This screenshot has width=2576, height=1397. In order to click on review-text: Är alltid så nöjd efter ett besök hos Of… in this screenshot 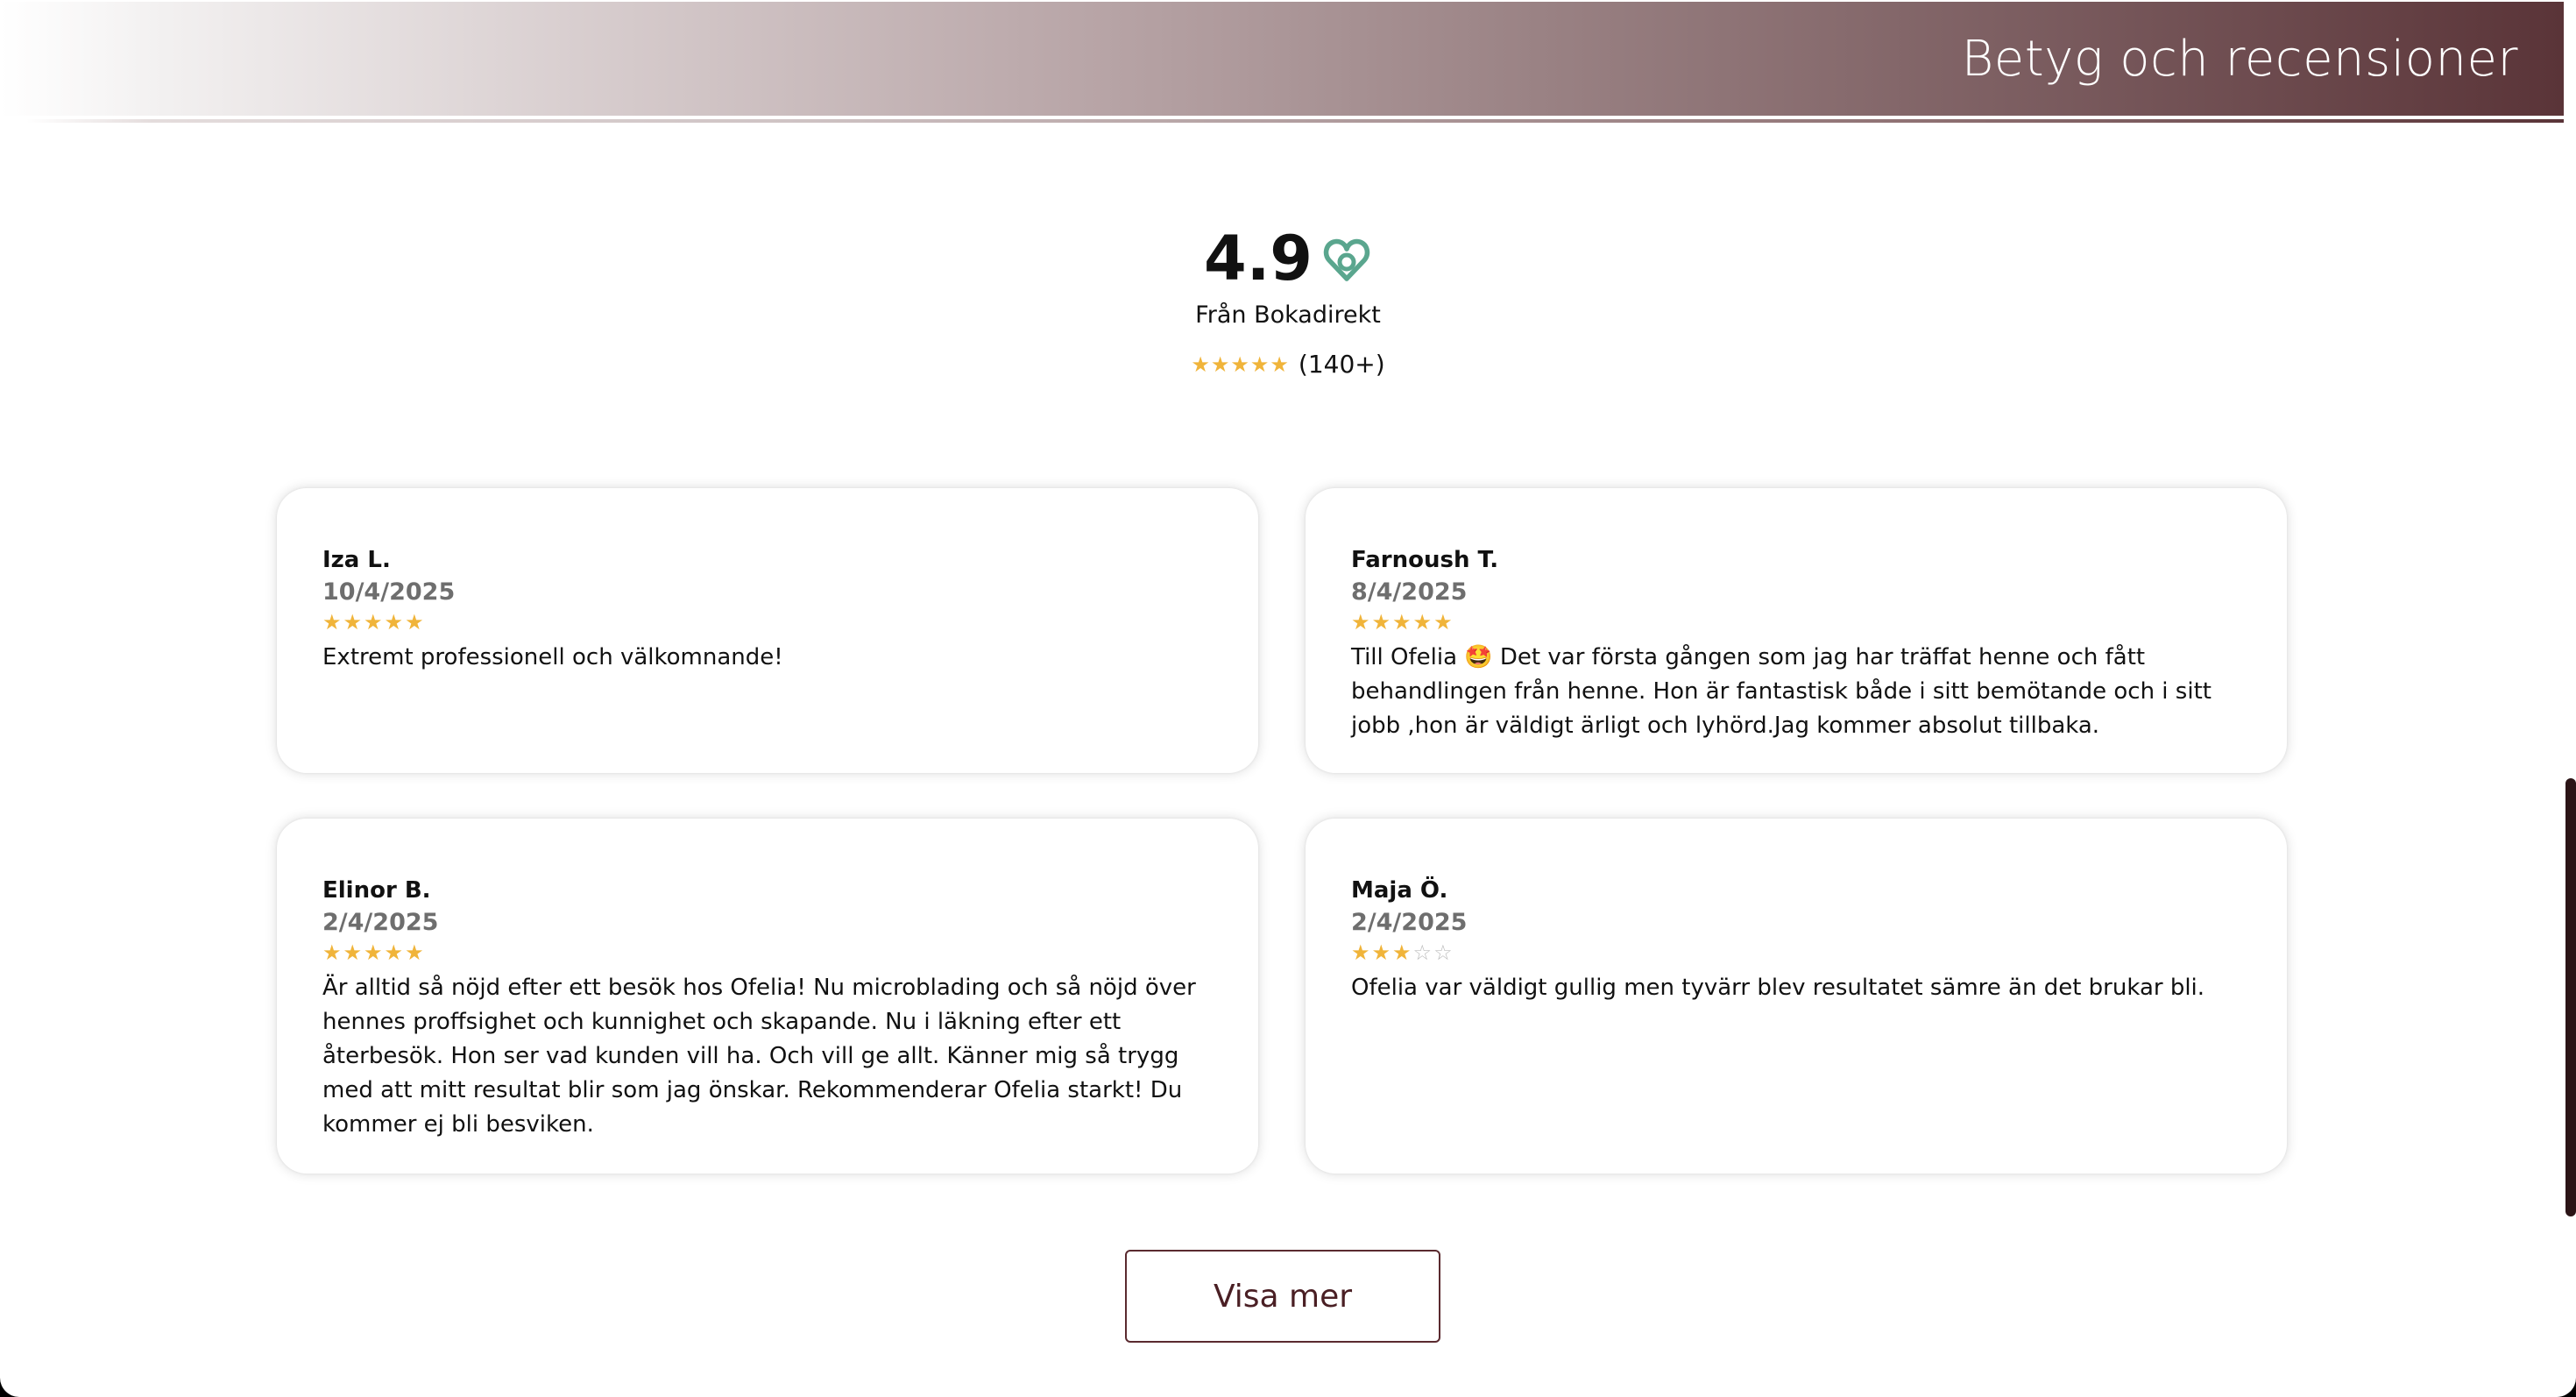, I will do `click(759, 1056)`.